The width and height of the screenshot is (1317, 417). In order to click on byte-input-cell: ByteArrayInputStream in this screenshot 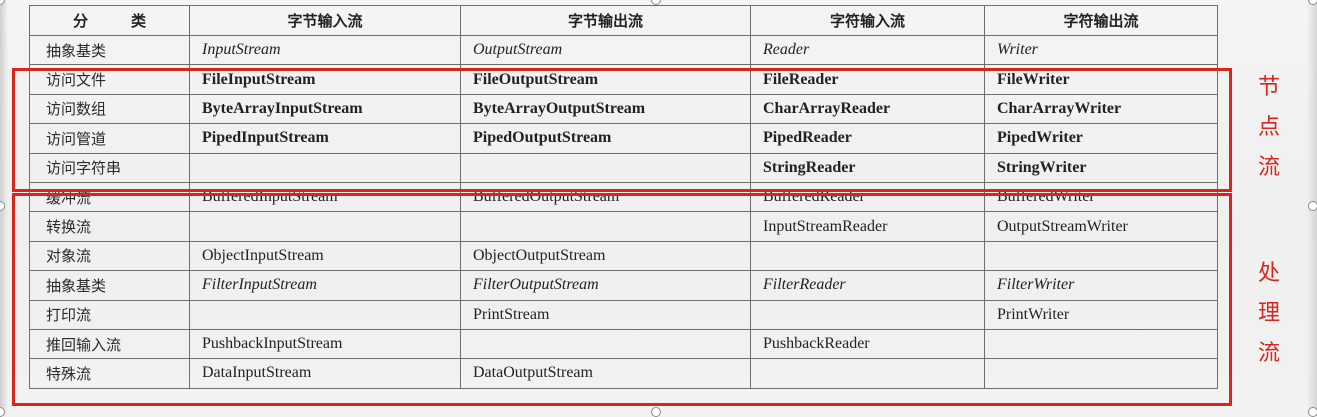, I will do `click(325, 109)`.